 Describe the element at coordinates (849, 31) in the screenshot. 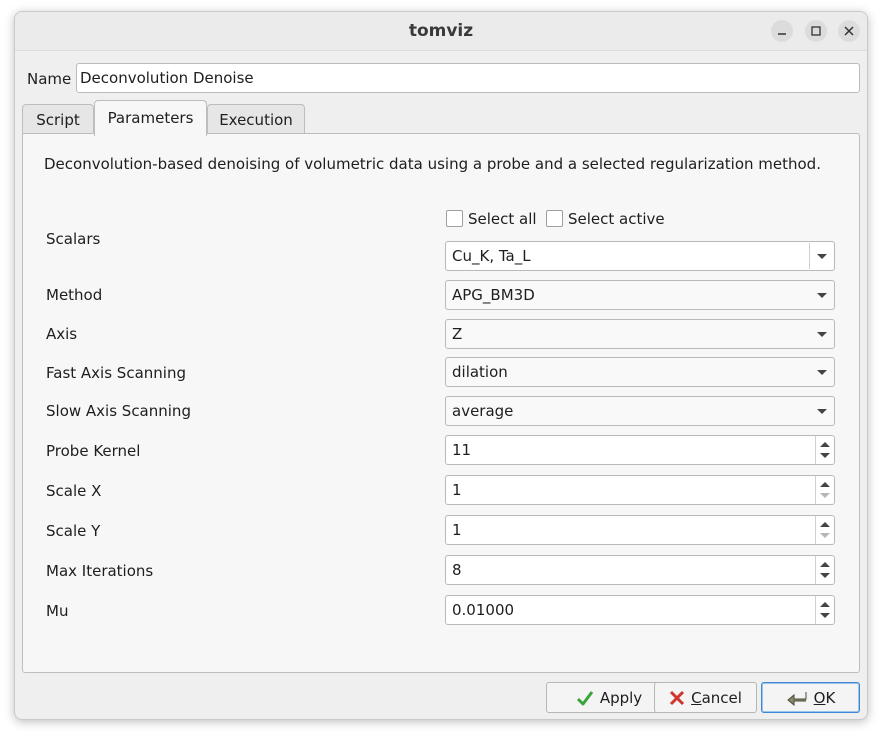

I see `close-icon` at that location.